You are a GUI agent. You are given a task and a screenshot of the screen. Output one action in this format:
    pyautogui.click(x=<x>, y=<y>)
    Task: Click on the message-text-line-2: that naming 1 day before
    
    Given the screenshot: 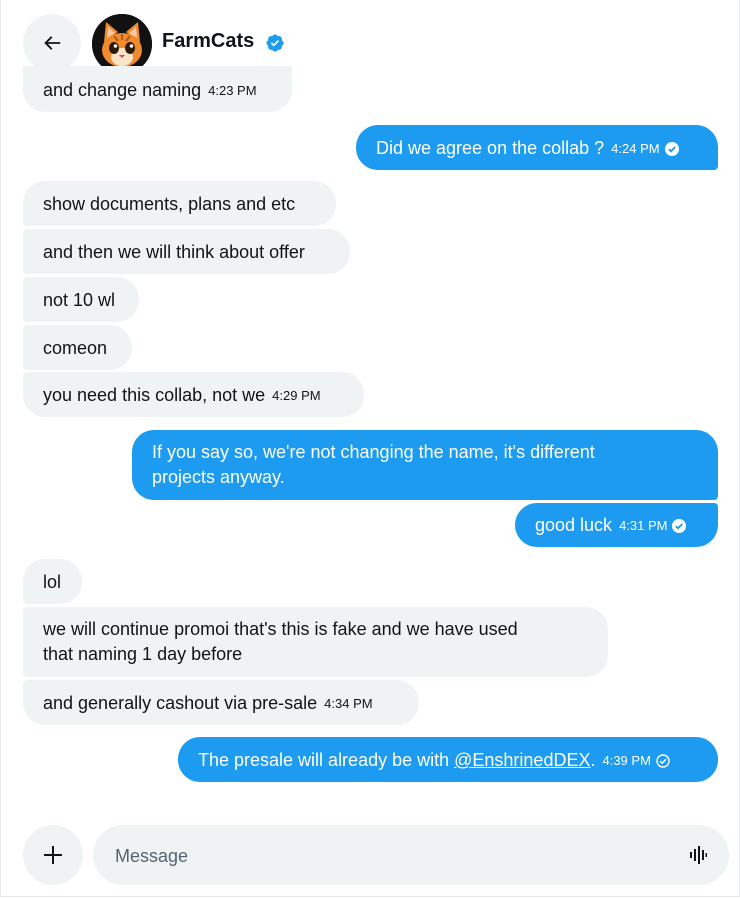 What is the action you would take?
    pyautogui.click(x=143, y=654)
    